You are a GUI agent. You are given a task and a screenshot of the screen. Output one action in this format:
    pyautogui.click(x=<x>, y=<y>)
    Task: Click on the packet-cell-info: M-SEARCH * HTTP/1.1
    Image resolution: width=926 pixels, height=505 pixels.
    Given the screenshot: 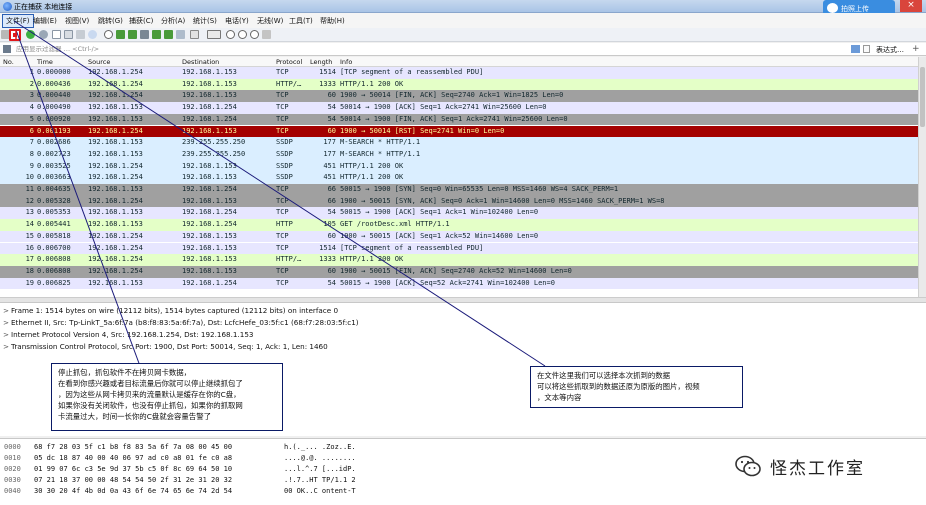 What is the action you would take?
    pyautogui.click(x=380, y=142)
    